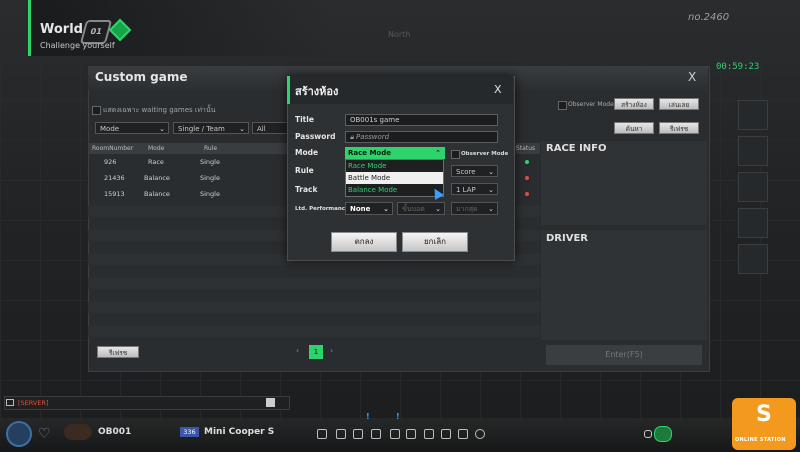  I want to click on checklist-icon, so click(358, 434).